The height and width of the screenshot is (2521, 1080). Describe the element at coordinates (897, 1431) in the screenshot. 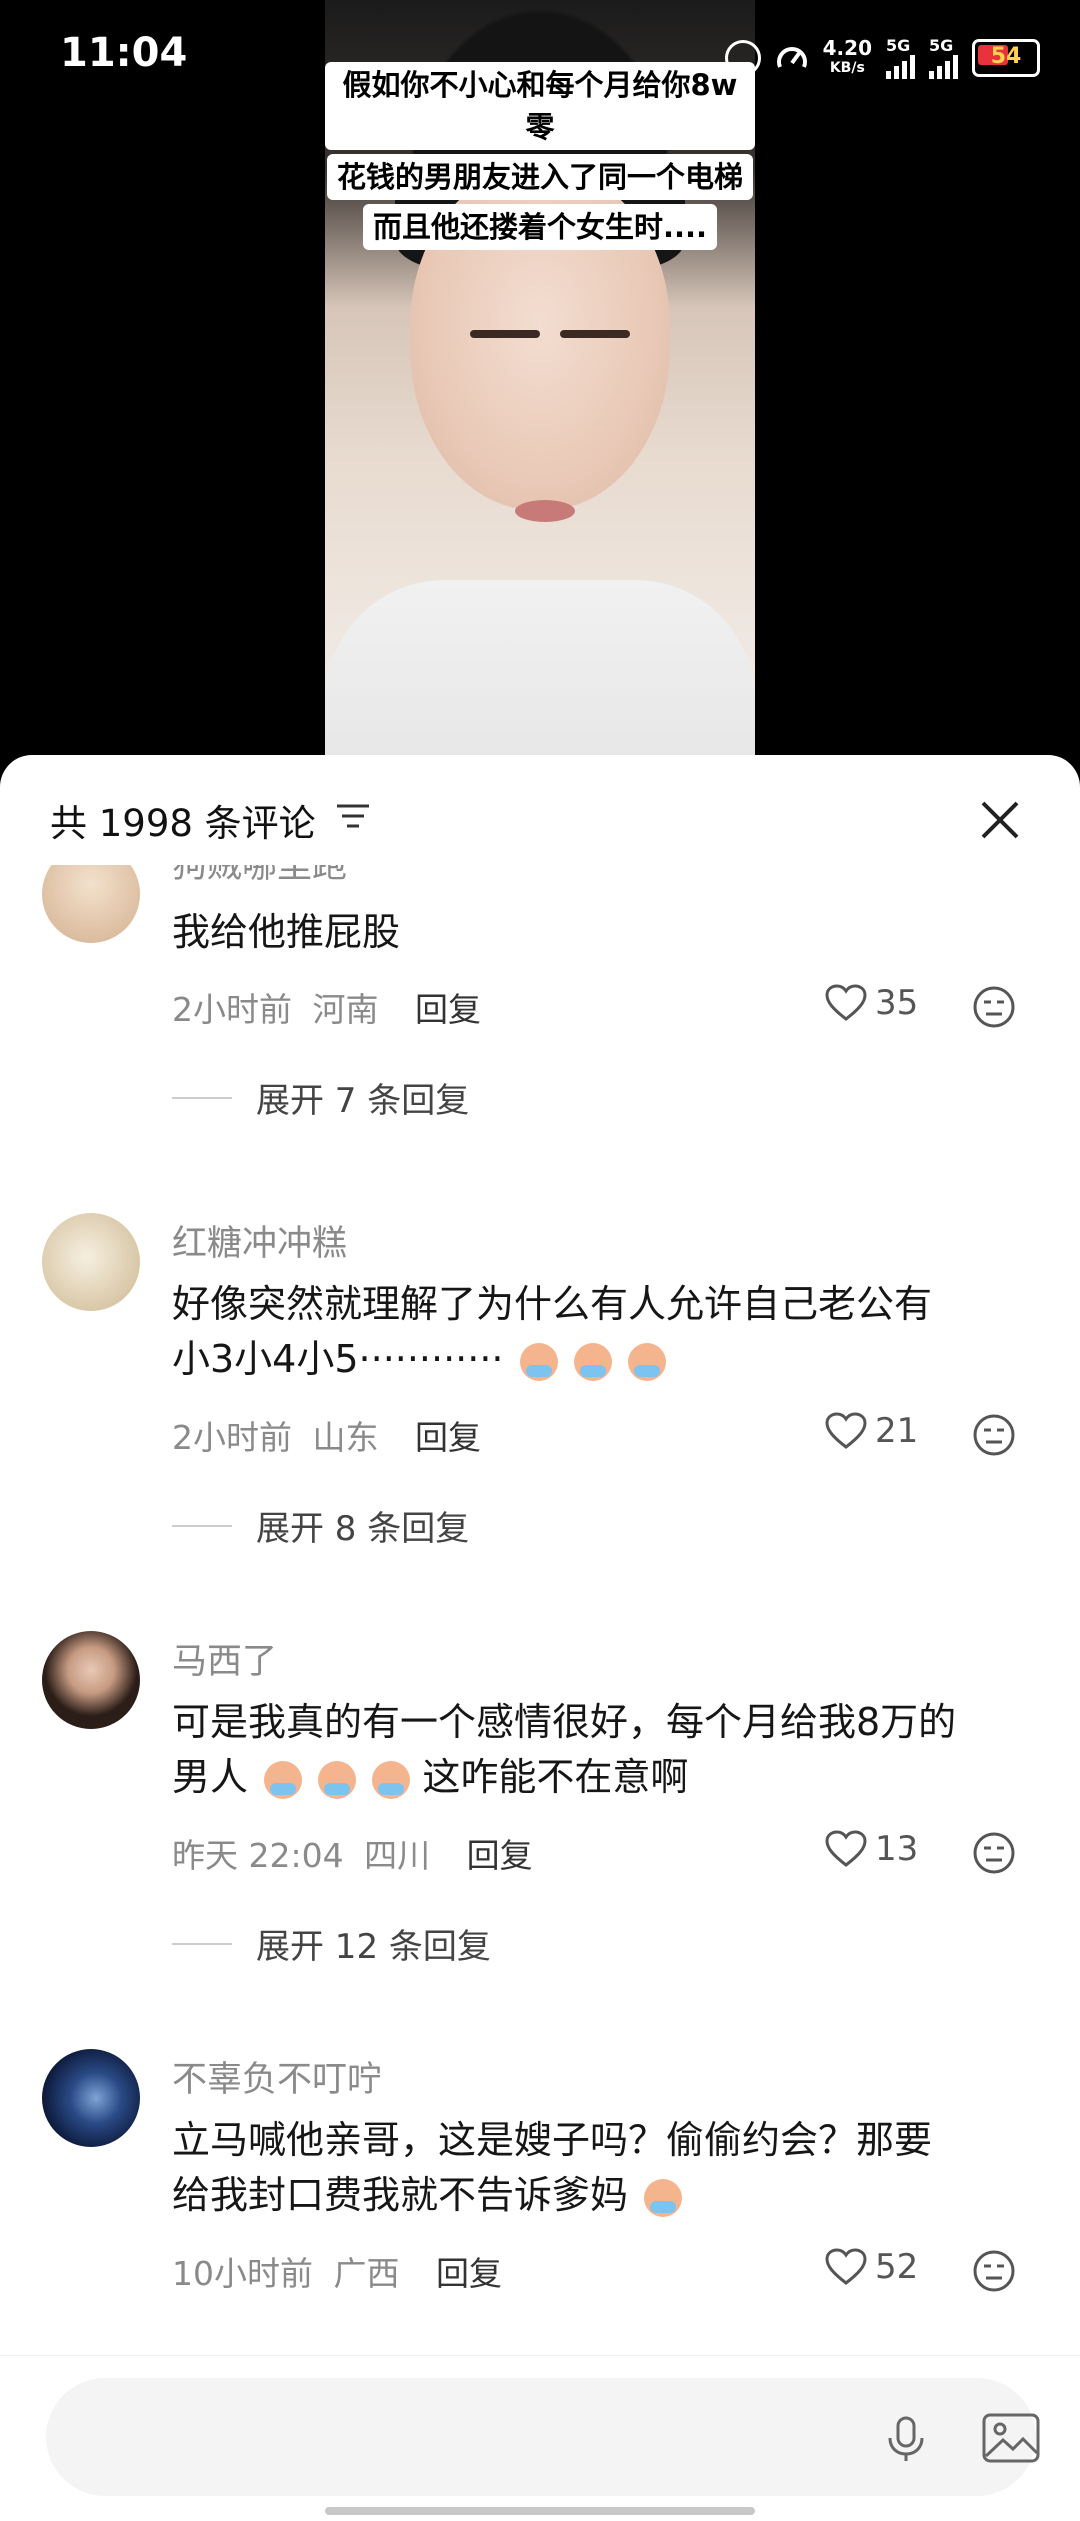

I see `like-count: 21` at that location.